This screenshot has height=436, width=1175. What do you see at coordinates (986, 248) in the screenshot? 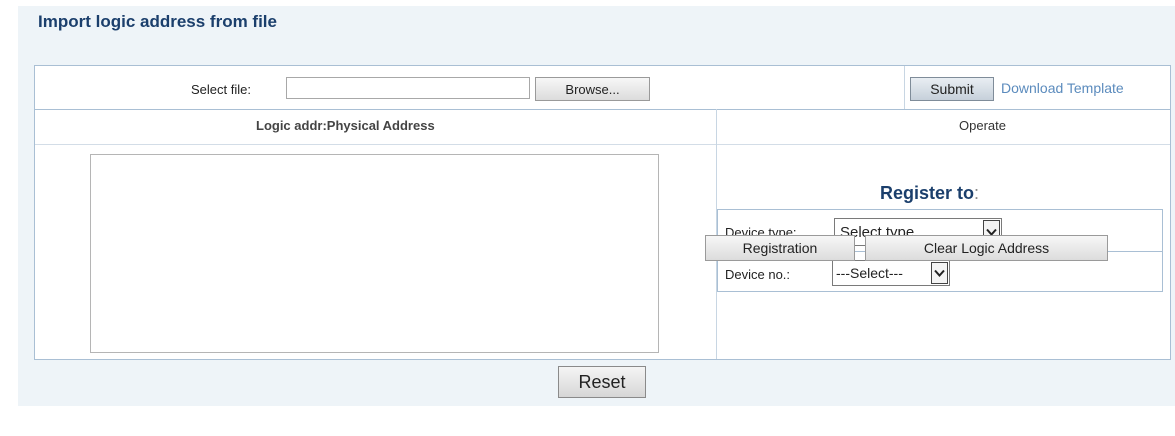
I see `clear-logic-address-button: Clear Logic Address` at bounding box center [986, 248].